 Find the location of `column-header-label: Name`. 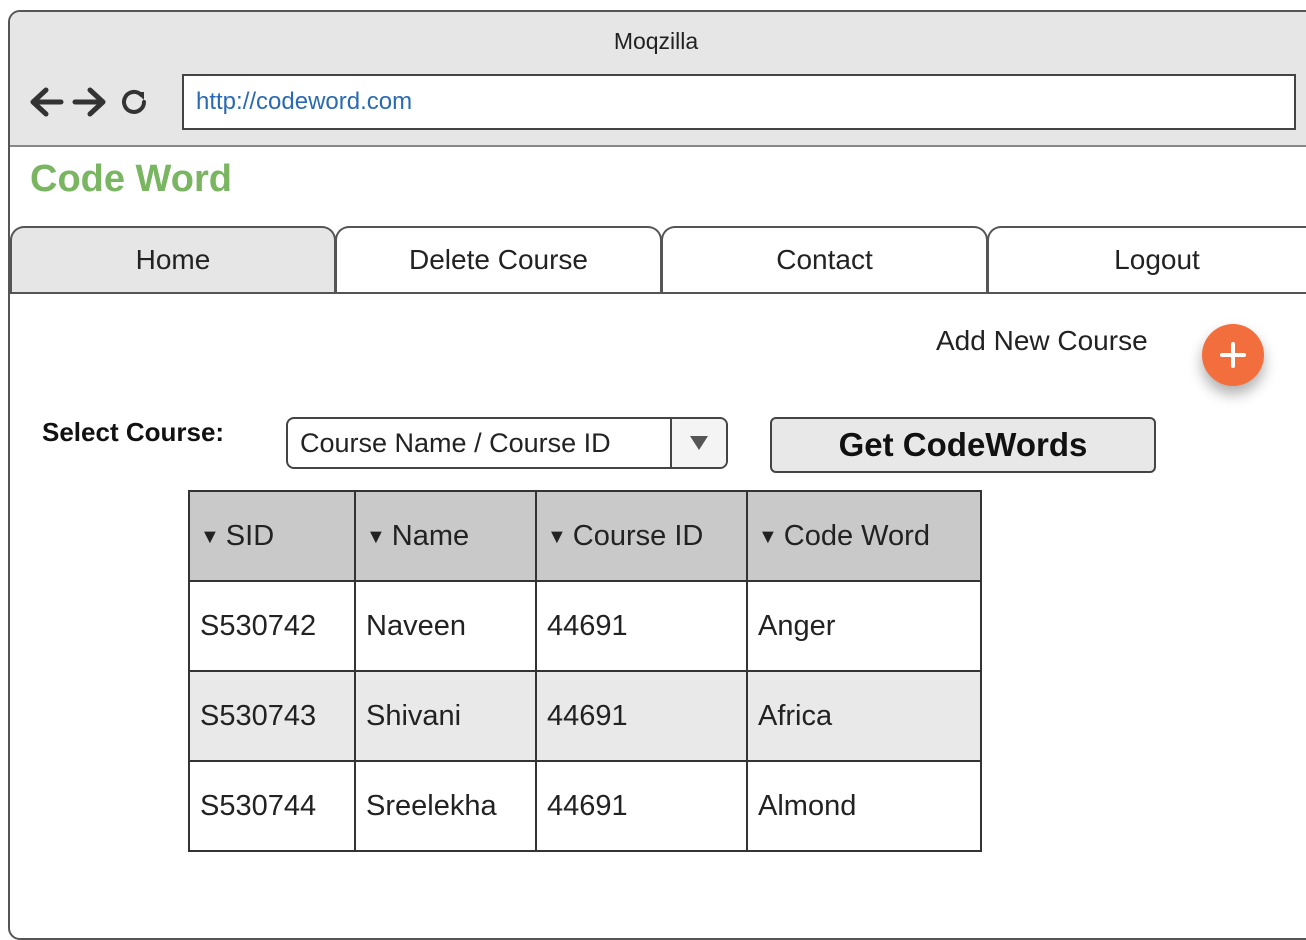

column-header-label: Name is located at coordinates (430, 535).